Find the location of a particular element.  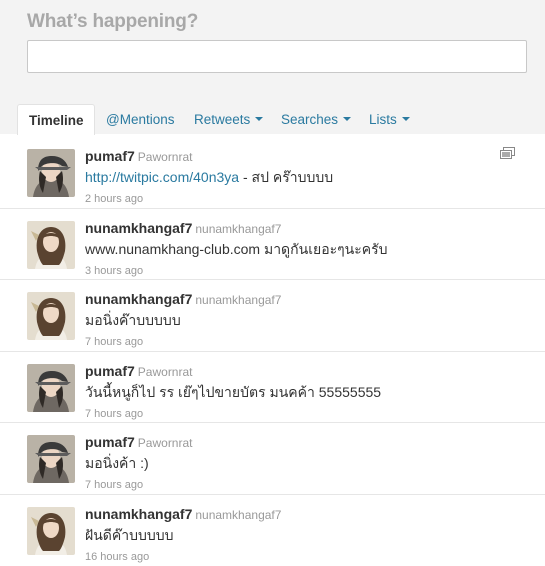

photo-gallery-icon is located at coordinates (507, 153).